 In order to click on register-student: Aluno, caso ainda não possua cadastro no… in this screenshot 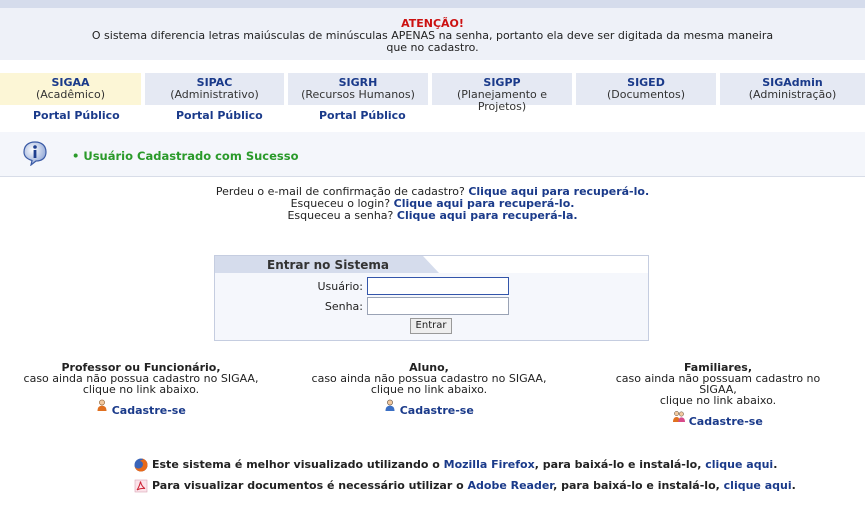, I will do `click(429, 389)`.